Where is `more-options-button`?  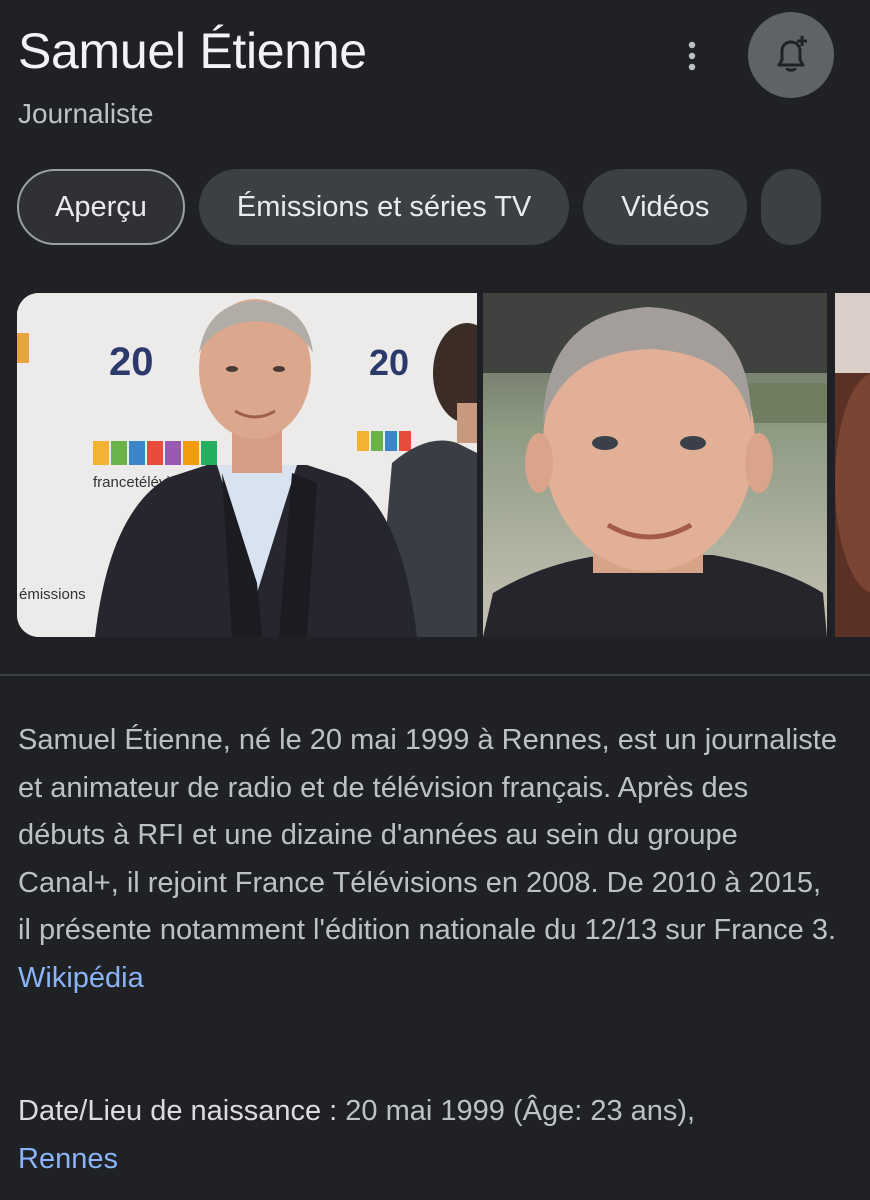
more-options-button is located at coordinates (692, 56).